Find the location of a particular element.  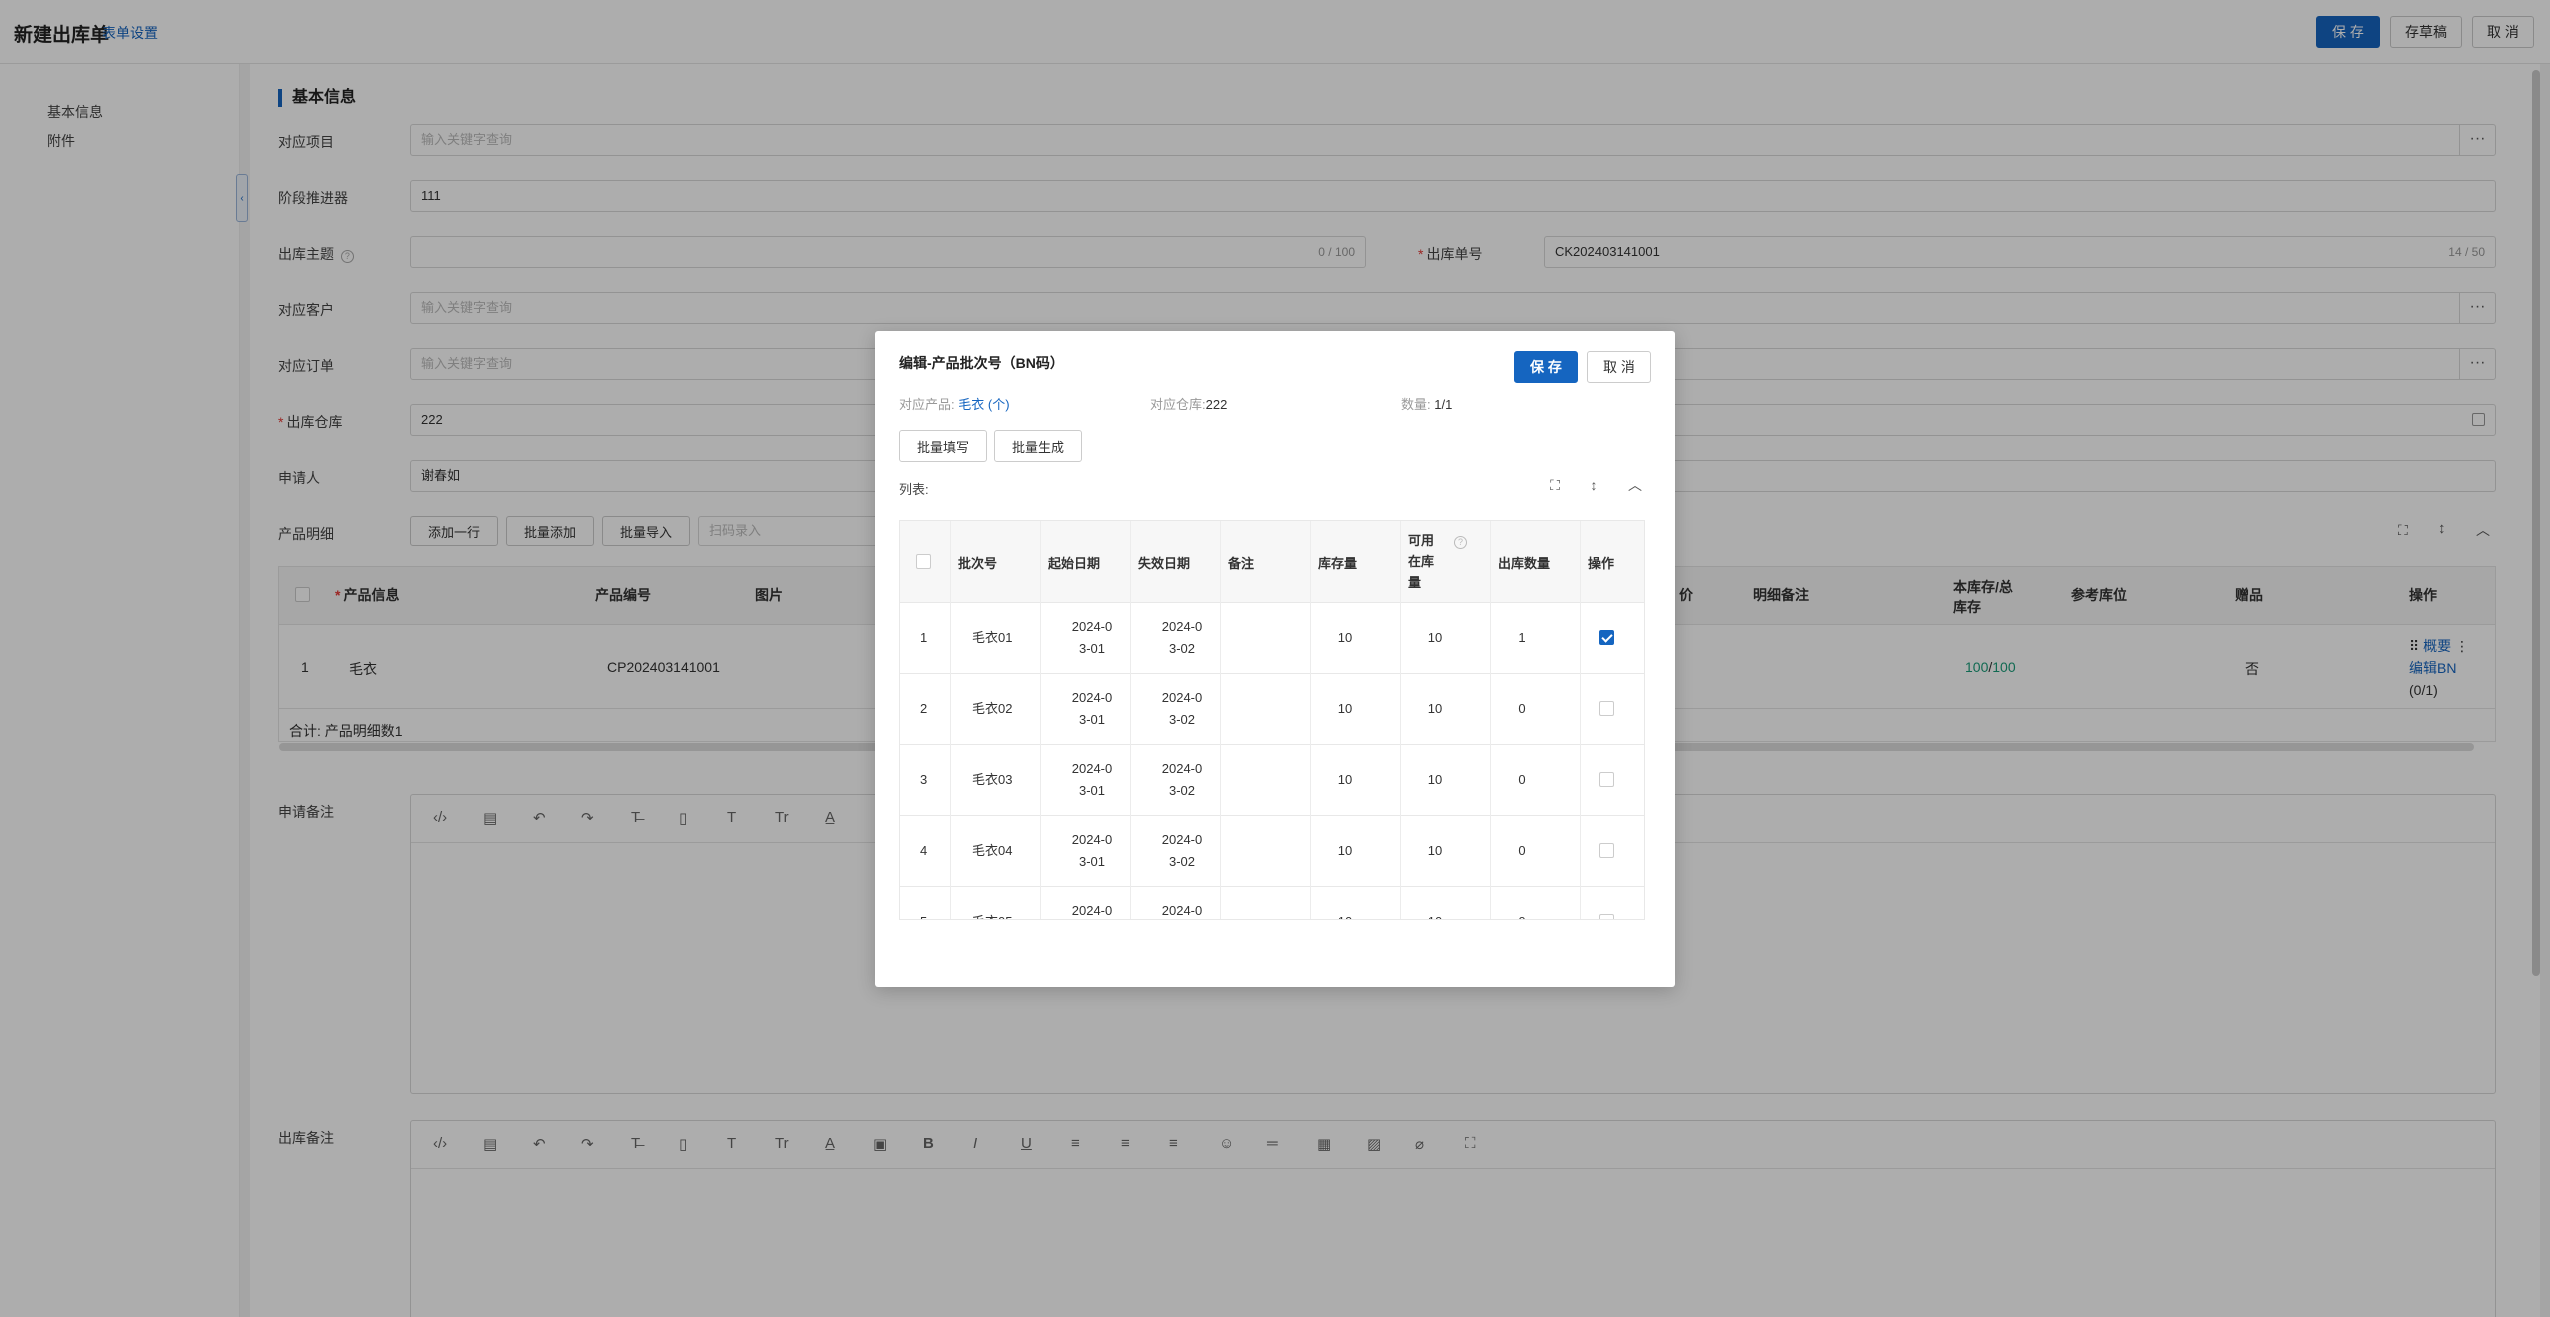

col-out-qty: 出库数量 is located at coordinates (1524, 563).